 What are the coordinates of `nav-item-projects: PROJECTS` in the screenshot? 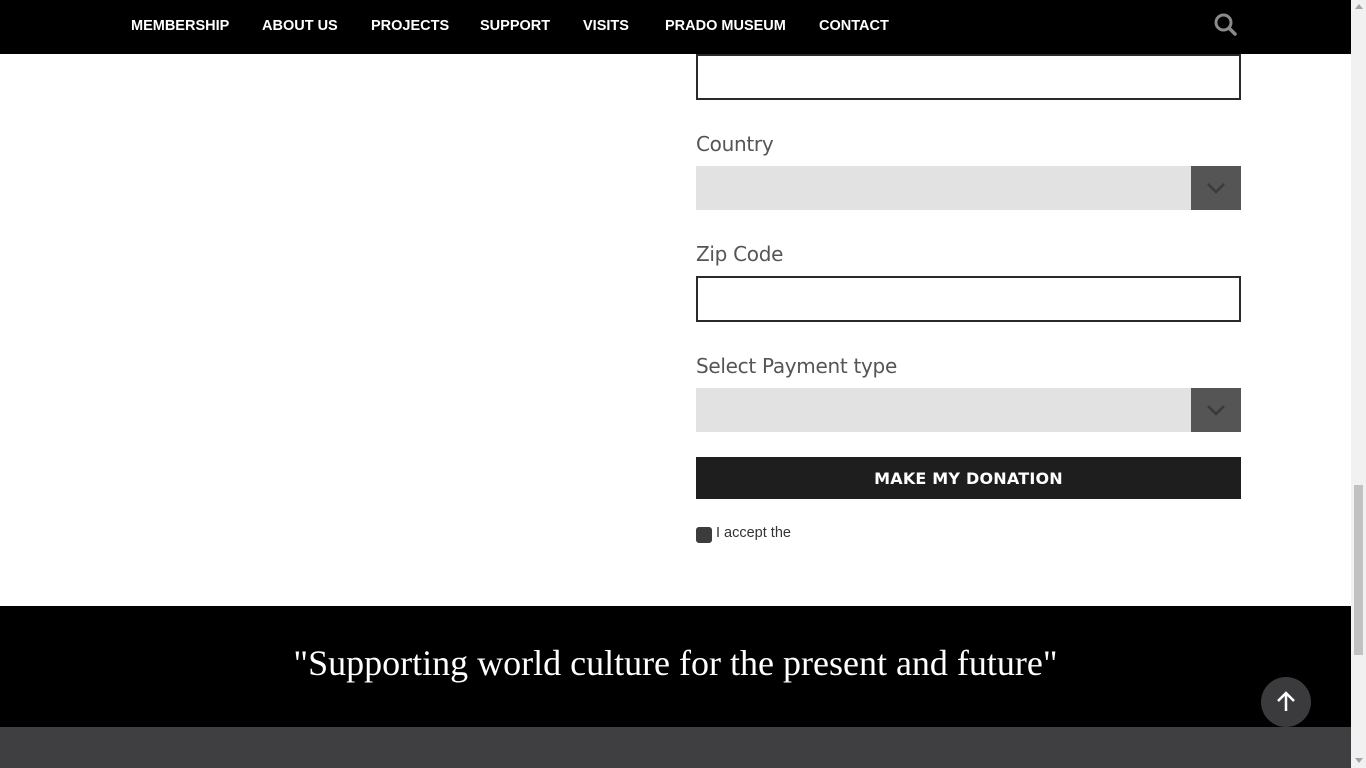 It's located at (410, 26).